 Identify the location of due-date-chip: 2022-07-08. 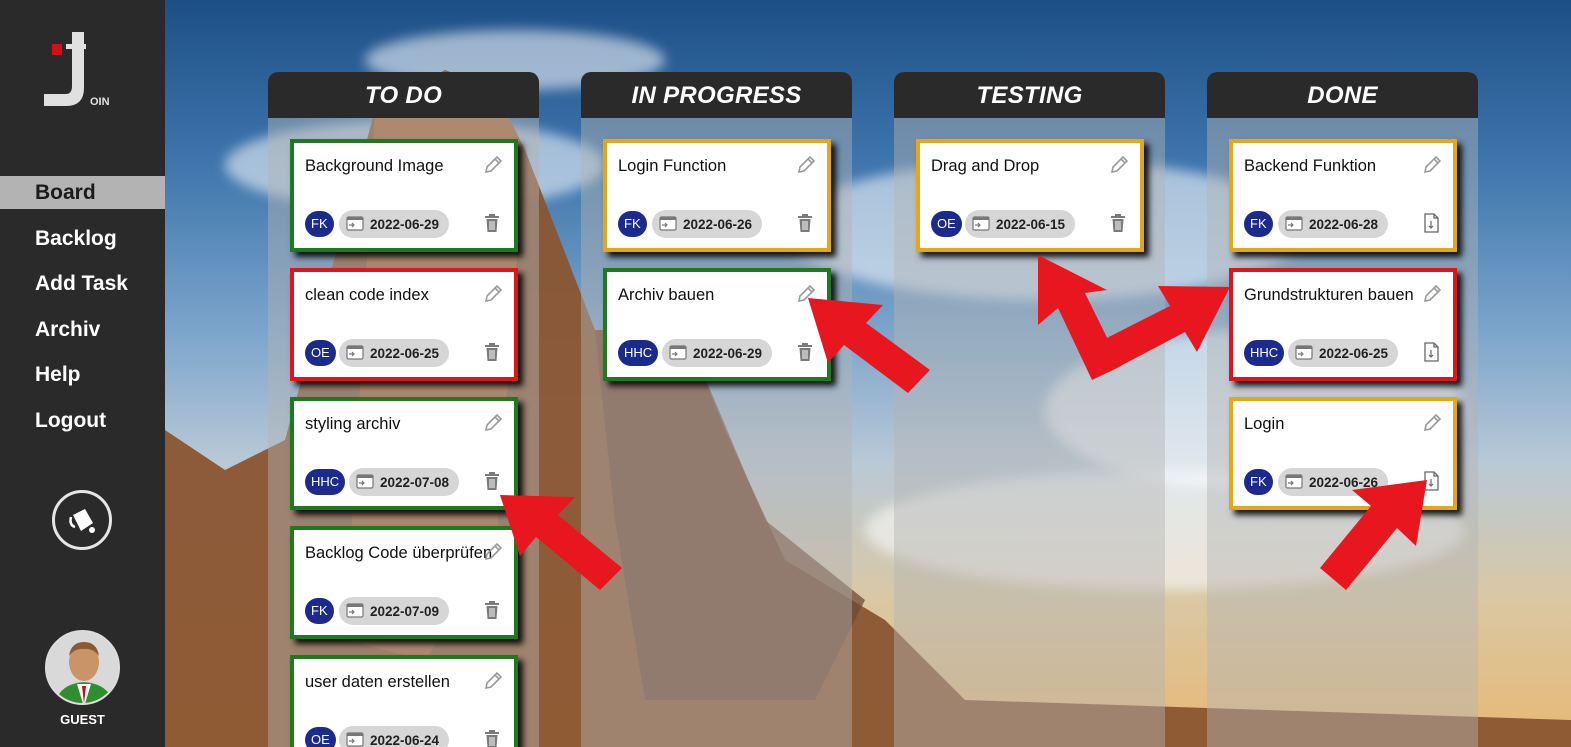
(404, 482).